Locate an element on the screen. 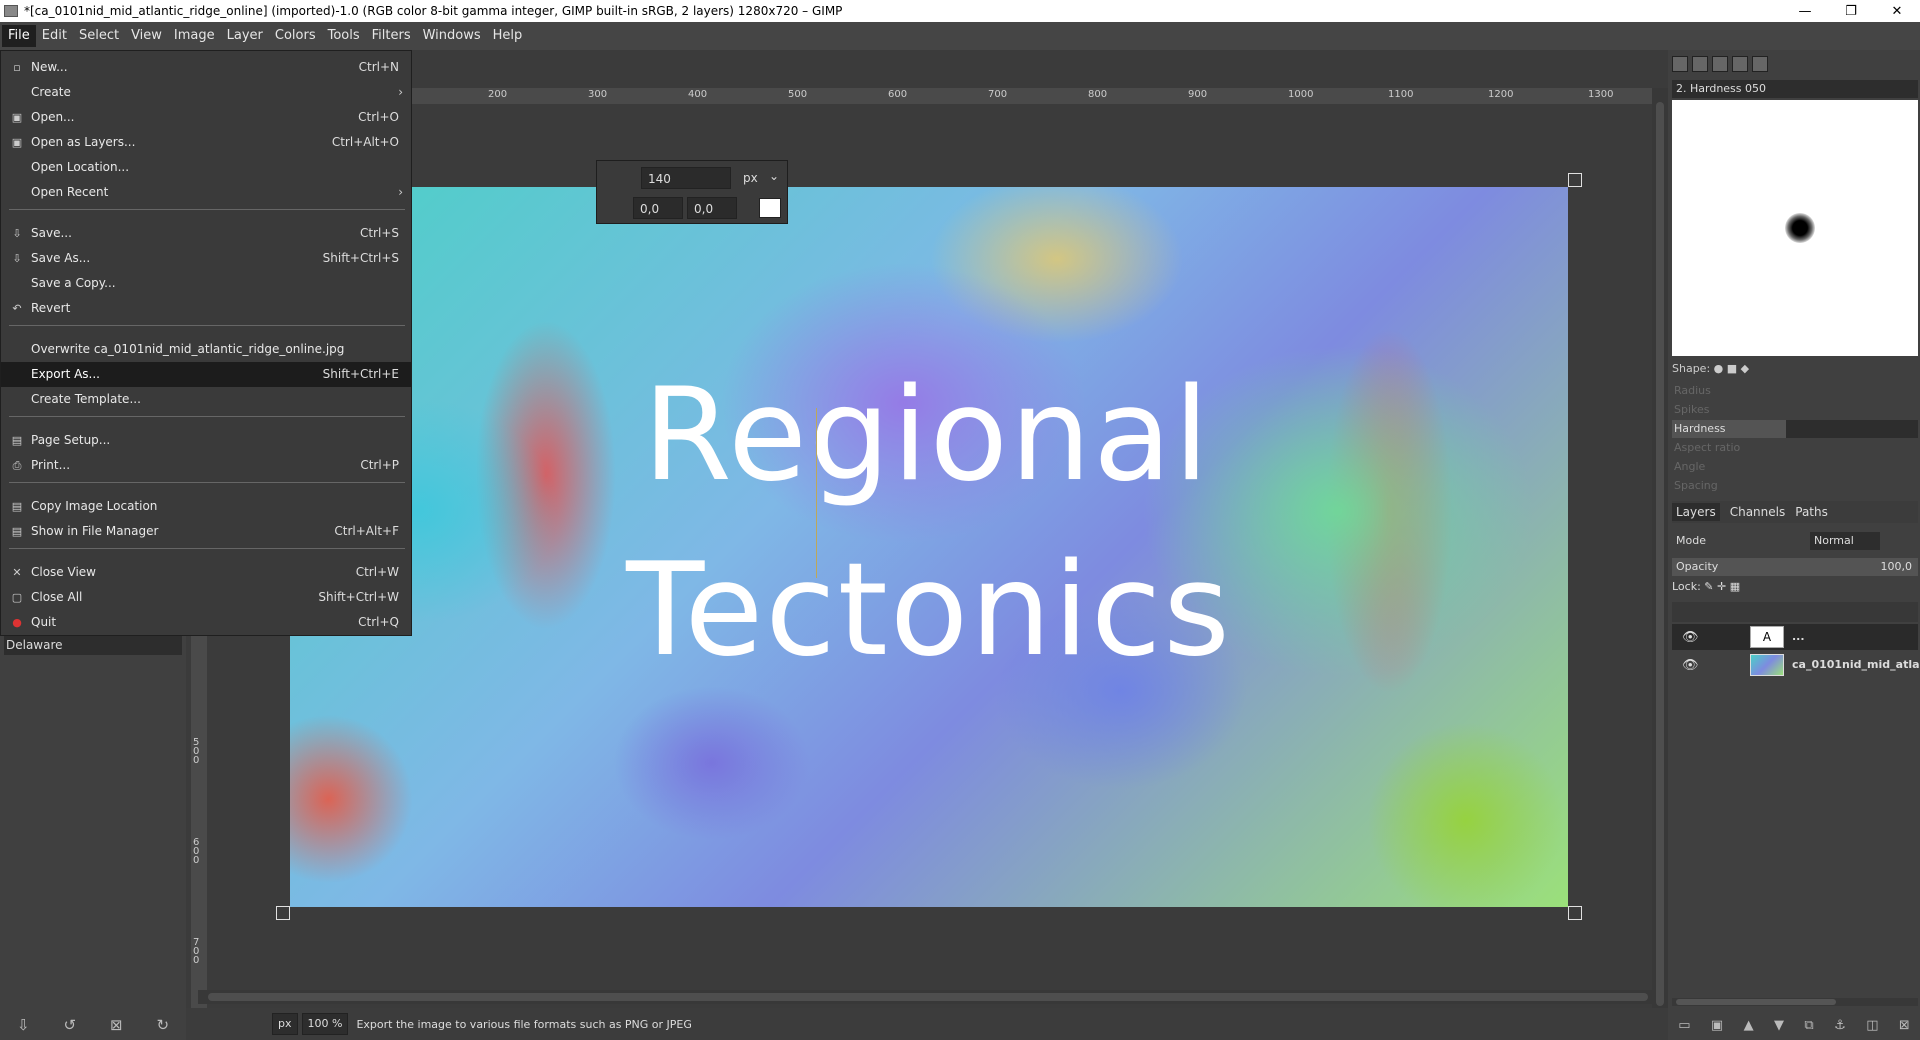  brush-shape-row: Shape: ● ■ ◆ is located at coordinates (1710, 368).